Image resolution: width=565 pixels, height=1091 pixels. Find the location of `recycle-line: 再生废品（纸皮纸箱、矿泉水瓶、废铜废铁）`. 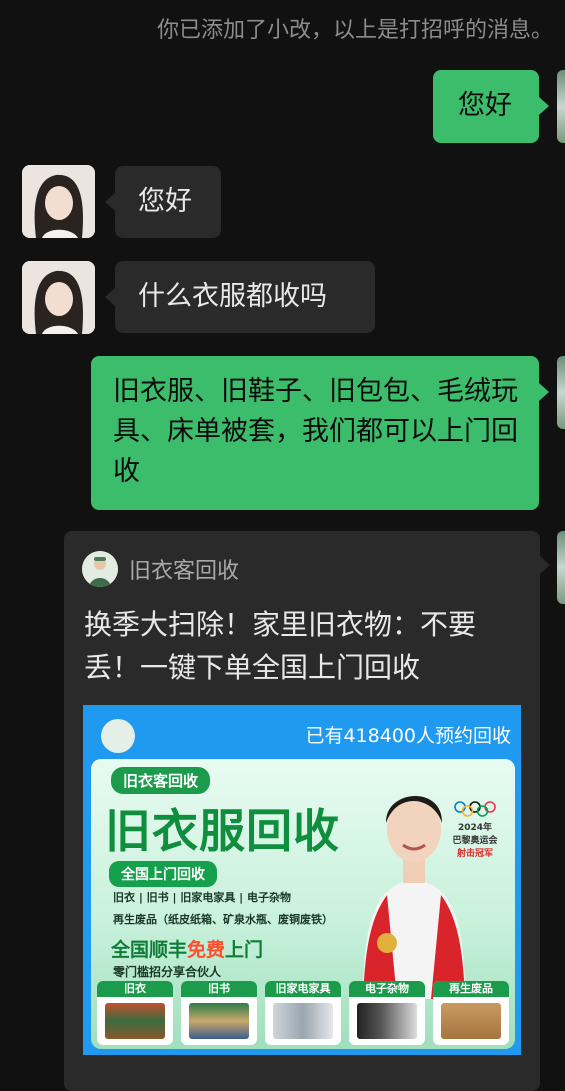

recycle-line: 再生废品（纸皮纸箱、矿泉水瓶、废铜废铁） is located at coordinates (223, 919).